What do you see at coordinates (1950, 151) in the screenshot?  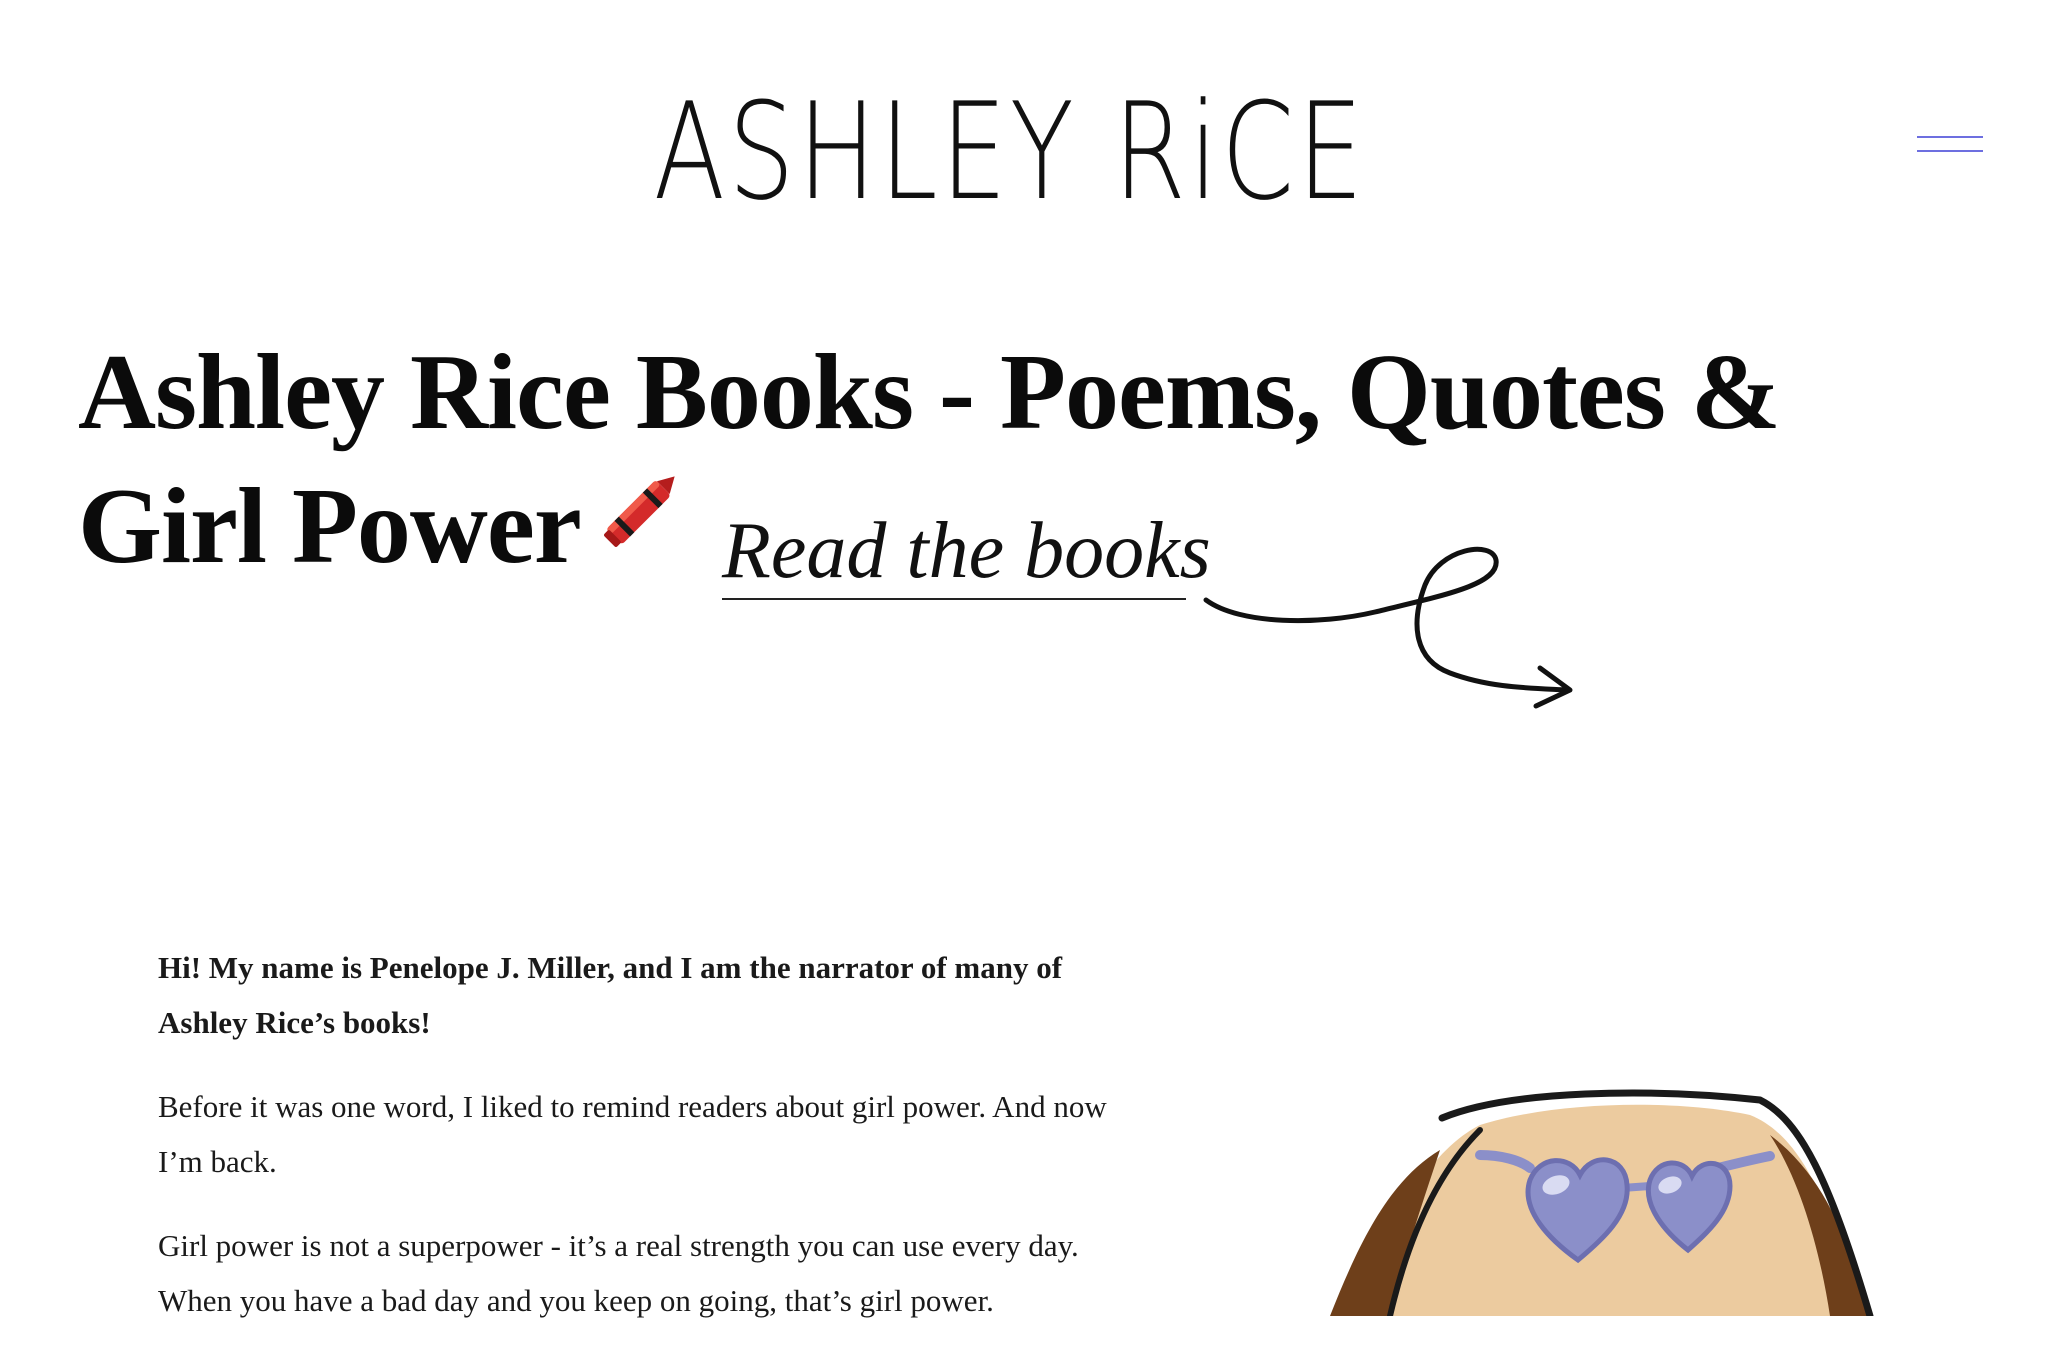 I see `hamburger-icon-line` at bounding box center [1950, 151].